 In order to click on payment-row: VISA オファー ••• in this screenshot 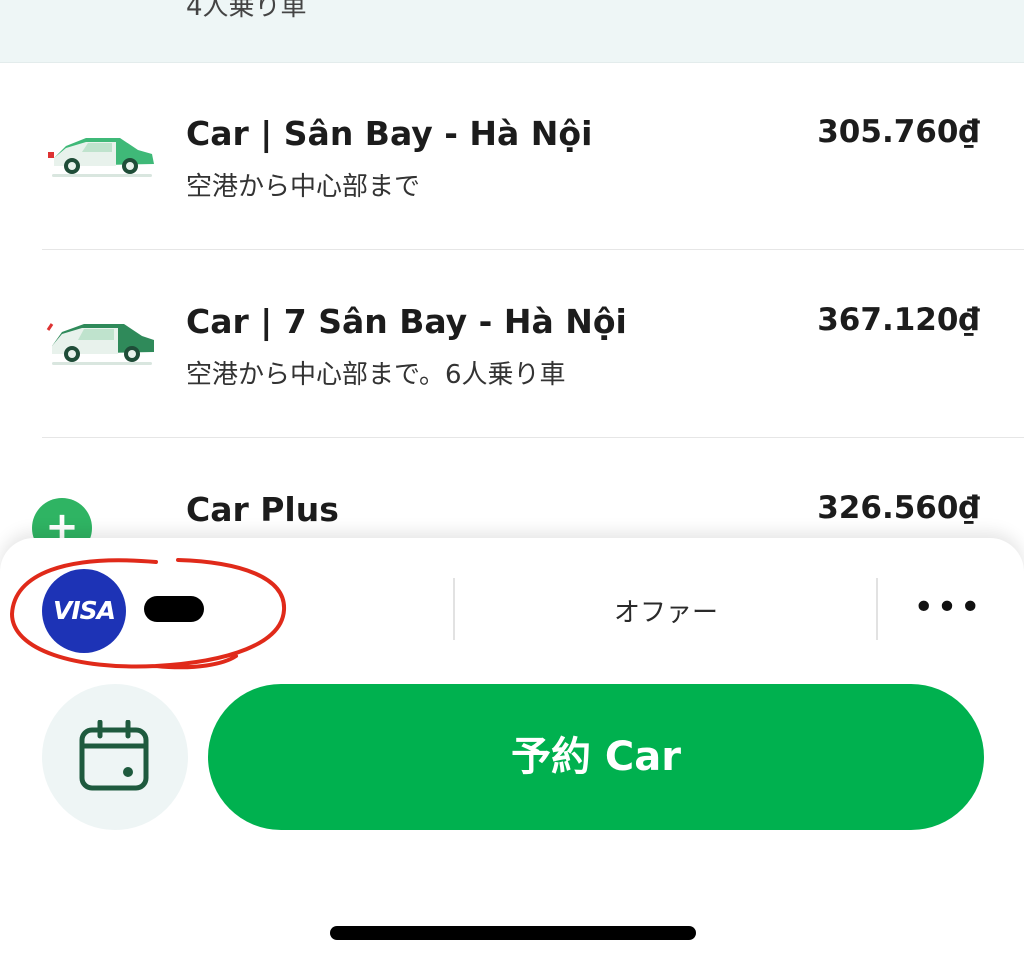, I will do `click(512, 608)`.